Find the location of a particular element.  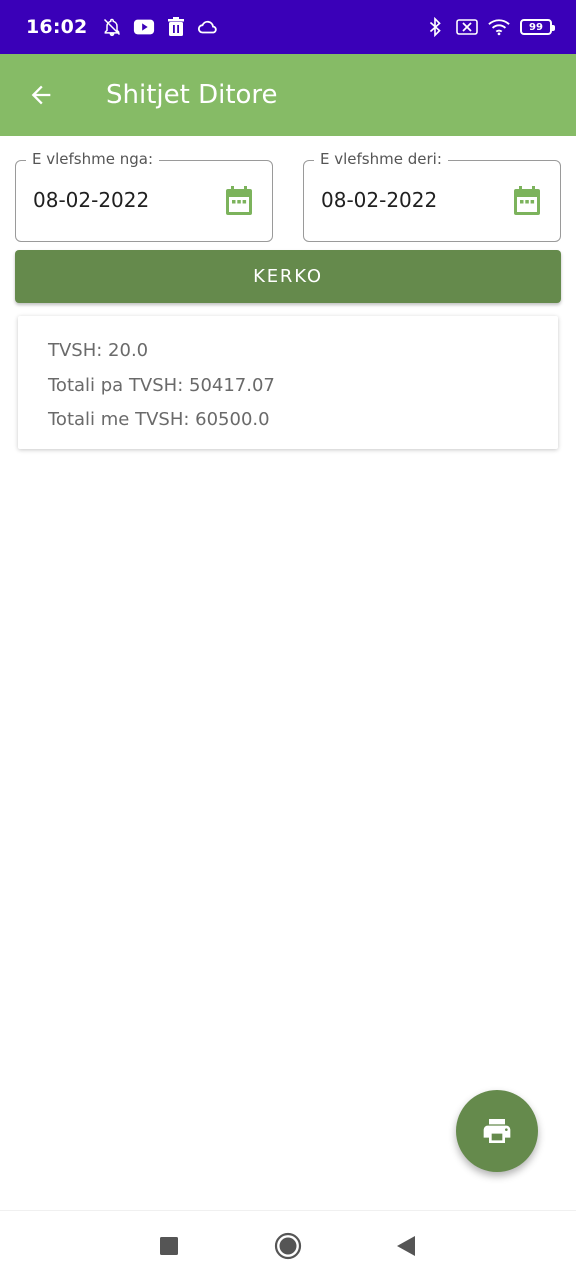

app-bar: Shitjet Ditore is located at coordinates (288, 95).